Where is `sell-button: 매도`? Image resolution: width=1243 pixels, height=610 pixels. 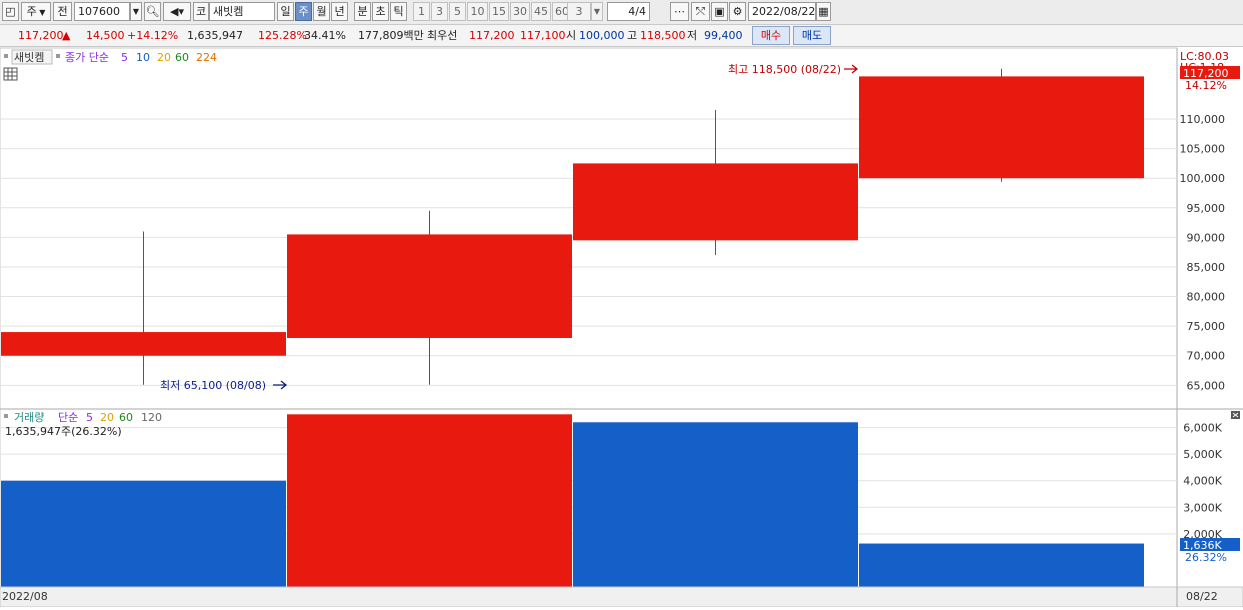
sell-button: 매도 is located at coordinates (812, 35).